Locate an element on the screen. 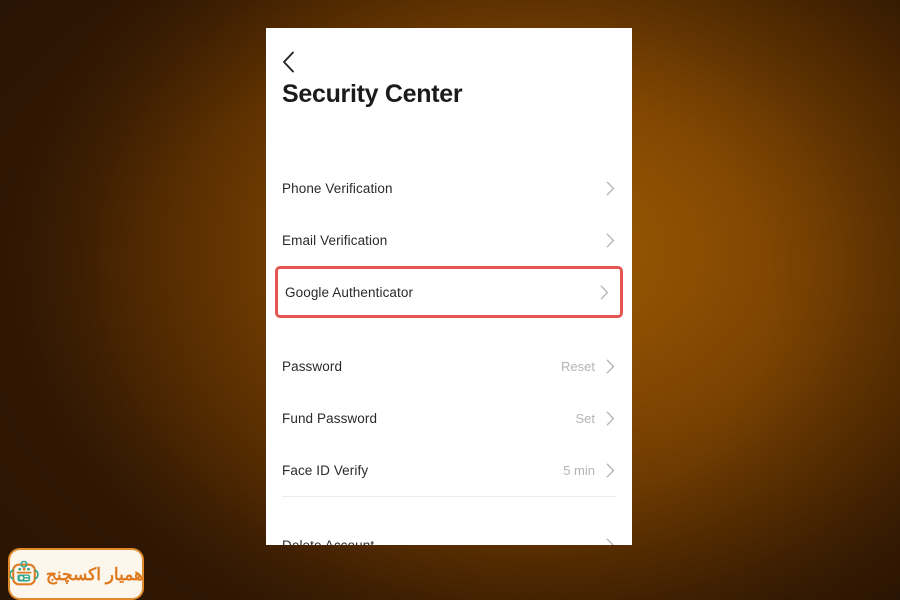 The height and width of the screenshot is (600, 900). watermark-text: همیار اکسچنج is located at coordinates (94, 574).